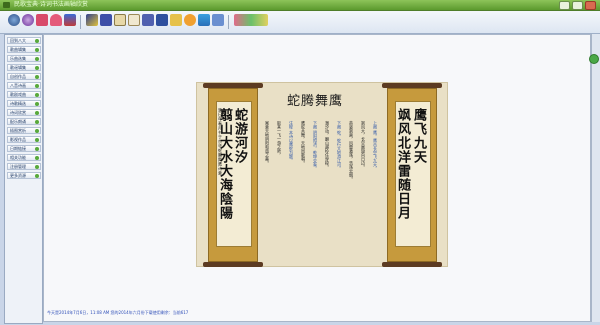 This screenshot has width=600, height=325. I want to click on sidebar-item-label: 日期链接, so click(18, 148).